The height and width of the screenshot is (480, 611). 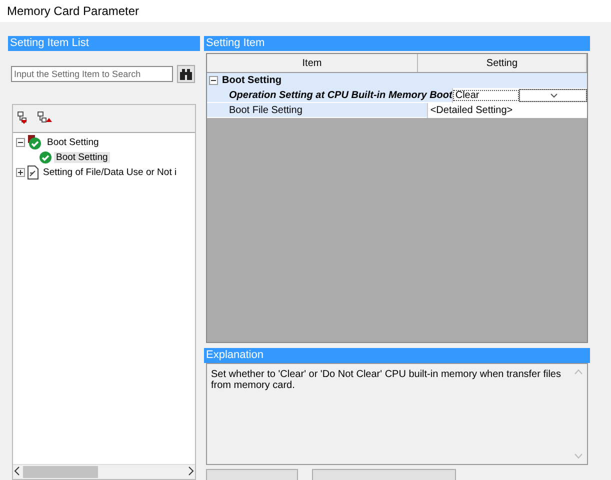 I want to click on search-button, so click(x=186, y=74).